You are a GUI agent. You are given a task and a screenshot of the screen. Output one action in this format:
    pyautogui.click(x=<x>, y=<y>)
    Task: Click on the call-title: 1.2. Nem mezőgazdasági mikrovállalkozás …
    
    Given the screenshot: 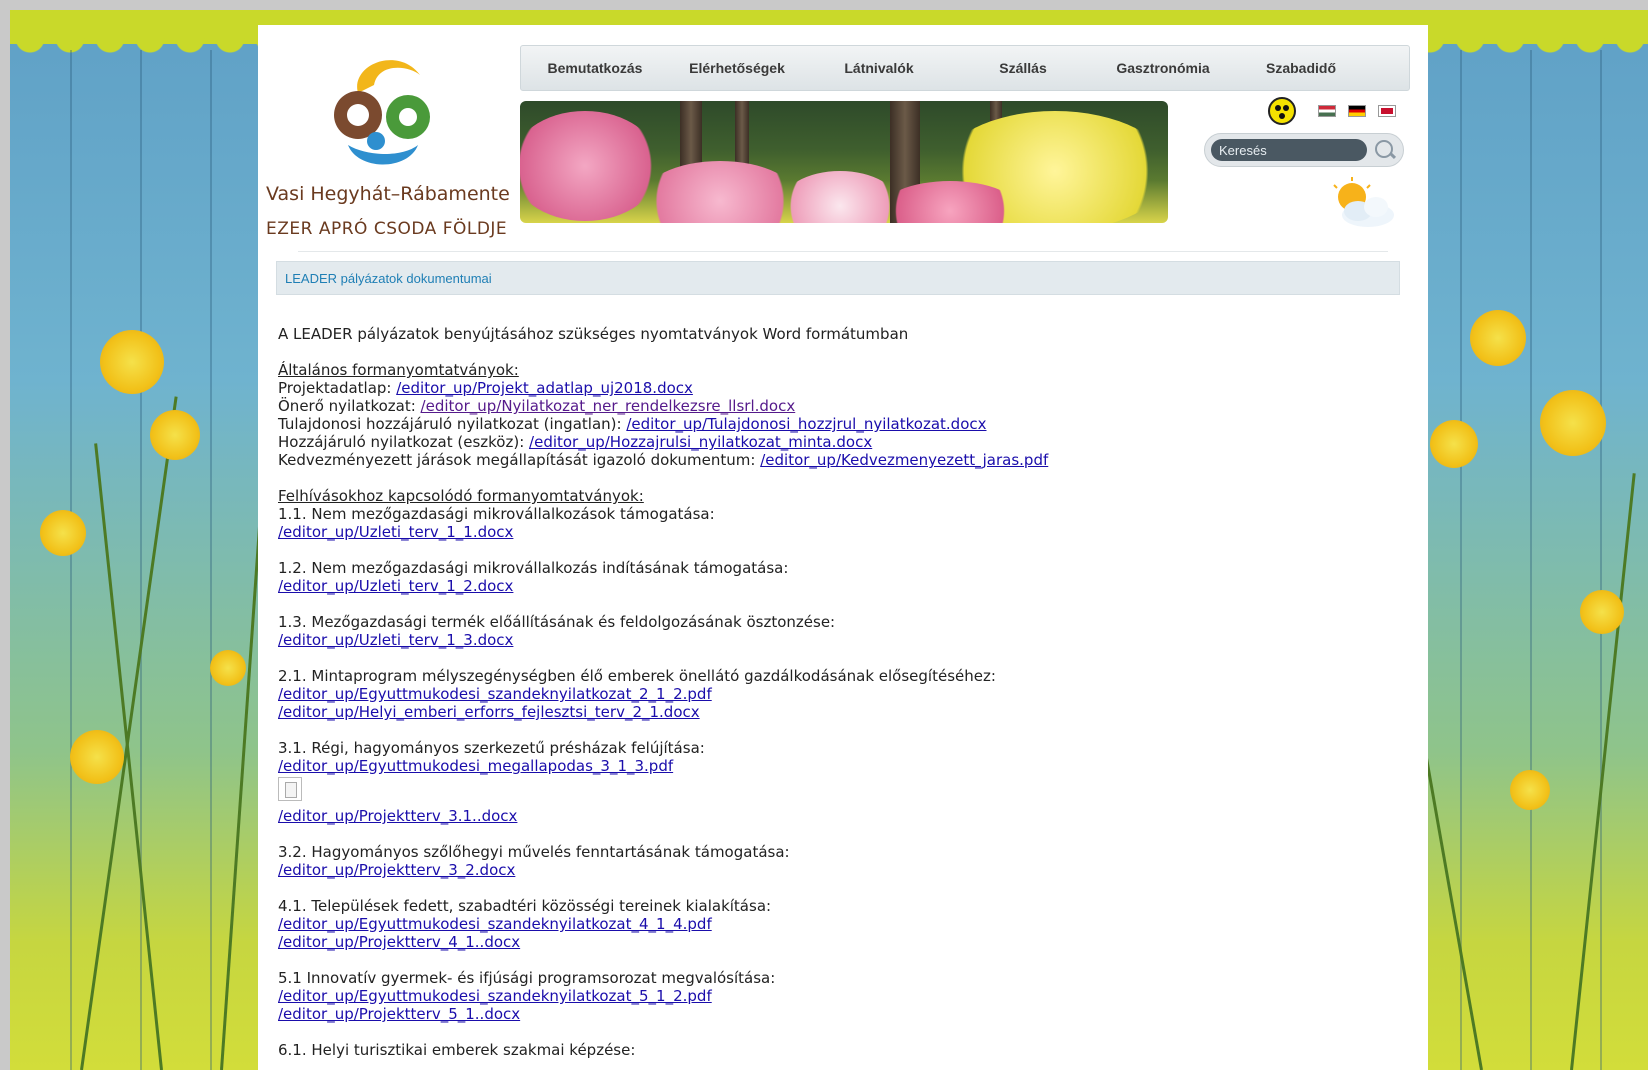 What is the action you would take?
    pyautogui.click(x=533, y=568)
    